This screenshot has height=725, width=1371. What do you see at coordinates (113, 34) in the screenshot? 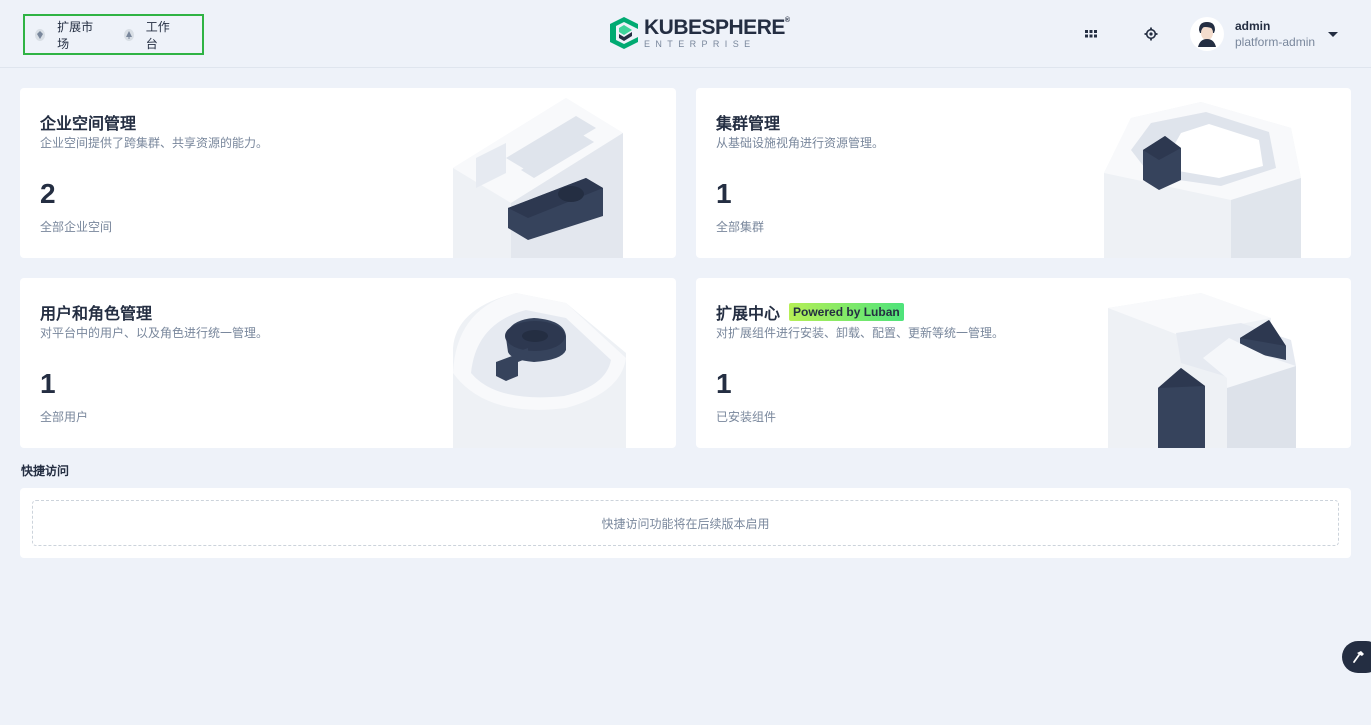
I see `quick-nav: 扩展市场 工作台` at bounding box center [113, 34].